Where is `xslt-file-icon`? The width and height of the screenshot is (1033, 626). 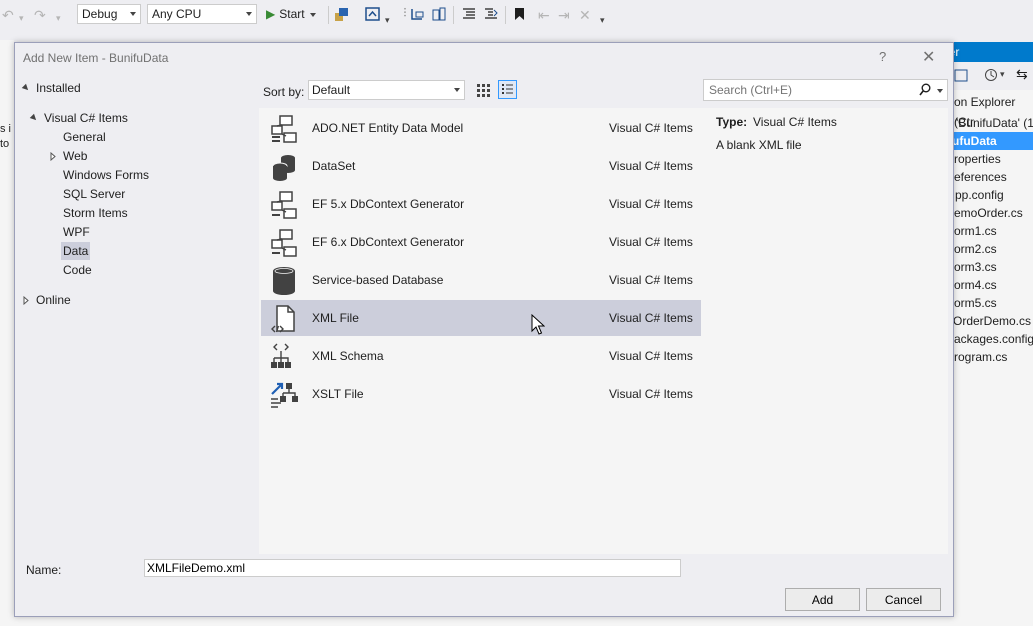
xslt-file-icon is located at coordinates (284, 395).